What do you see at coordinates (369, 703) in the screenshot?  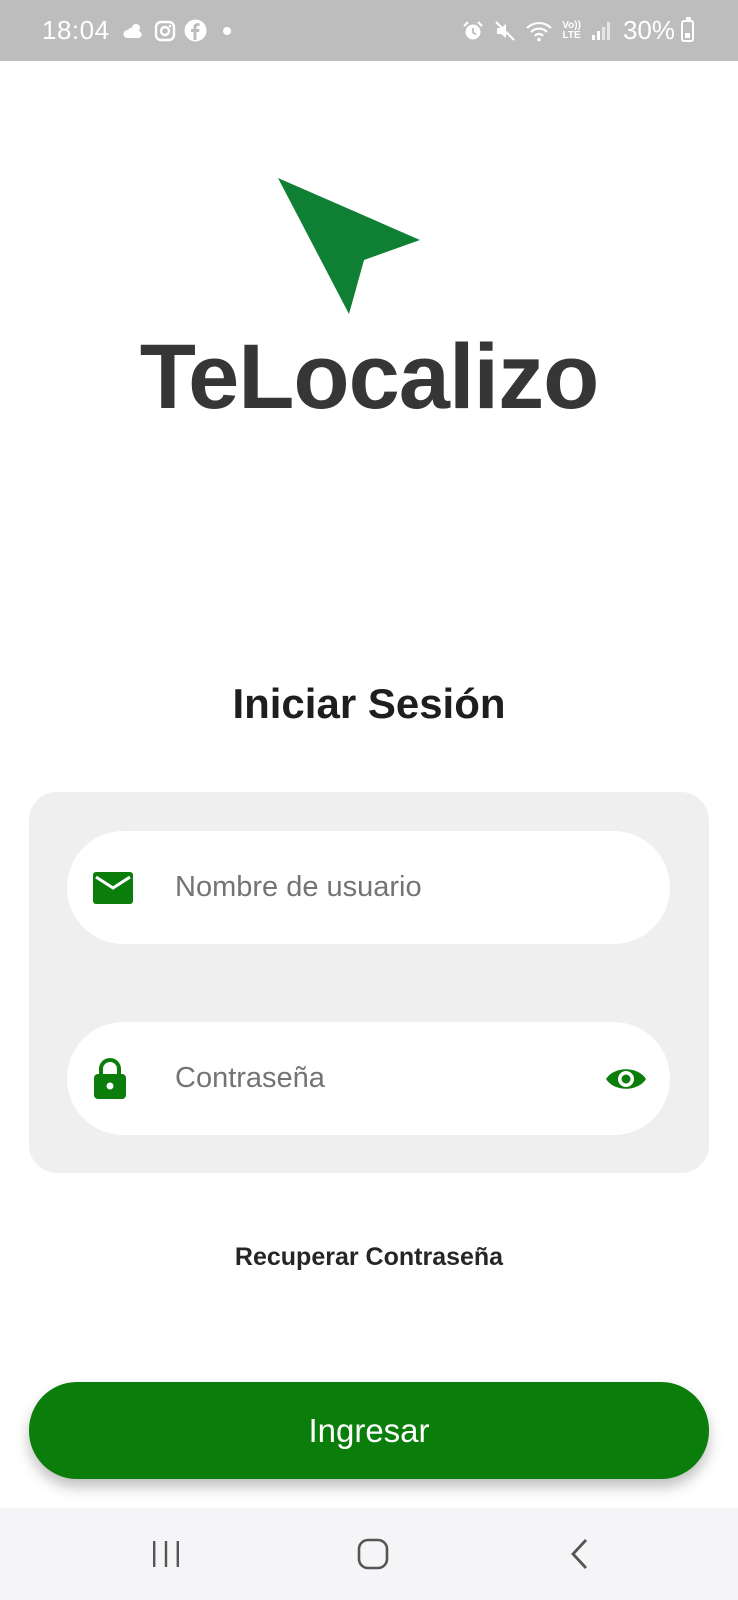 I see `page-title: Iniciar Sesión` at bounding box center [369, 703].